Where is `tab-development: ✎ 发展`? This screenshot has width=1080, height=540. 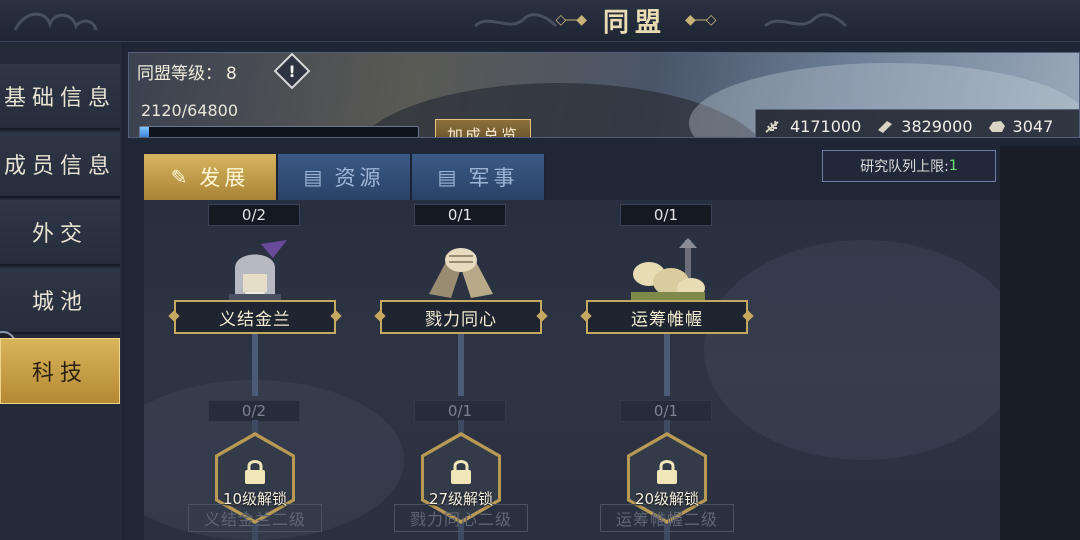 tab-development: ✎ 发展 is located at coordinates (211, 177).